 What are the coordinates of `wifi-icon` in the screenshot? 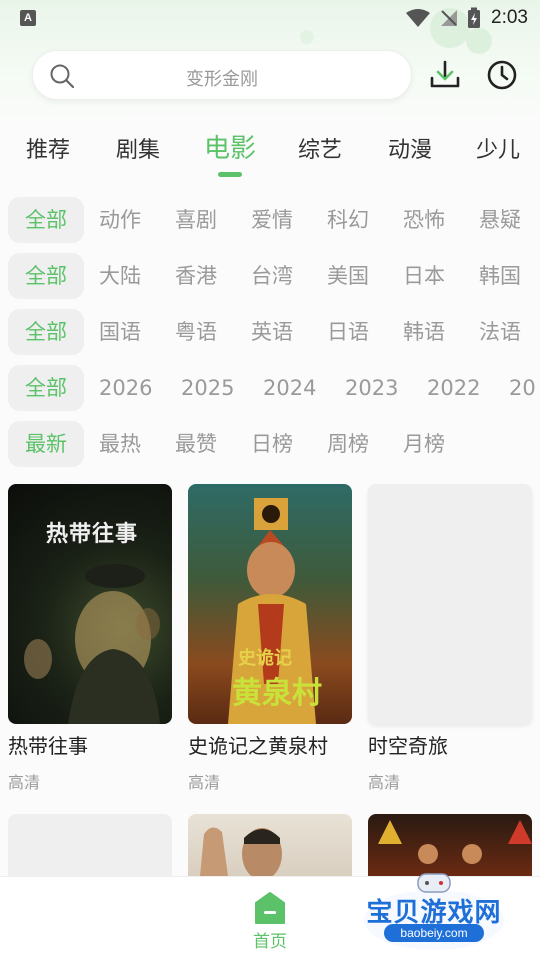 It's located at (418, 18).